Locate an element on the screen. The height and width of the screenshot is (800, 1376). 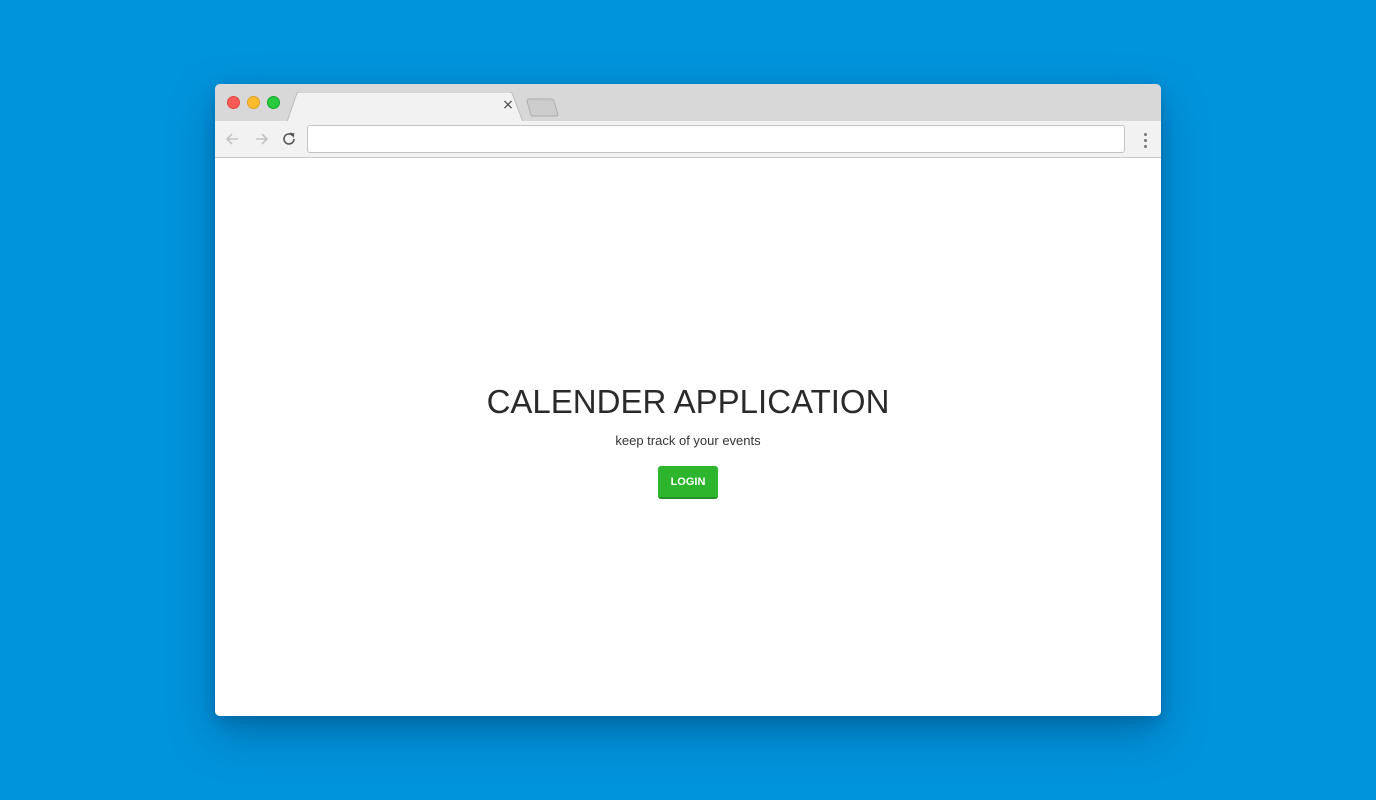
address-bar is located at coordinates (716, 139).